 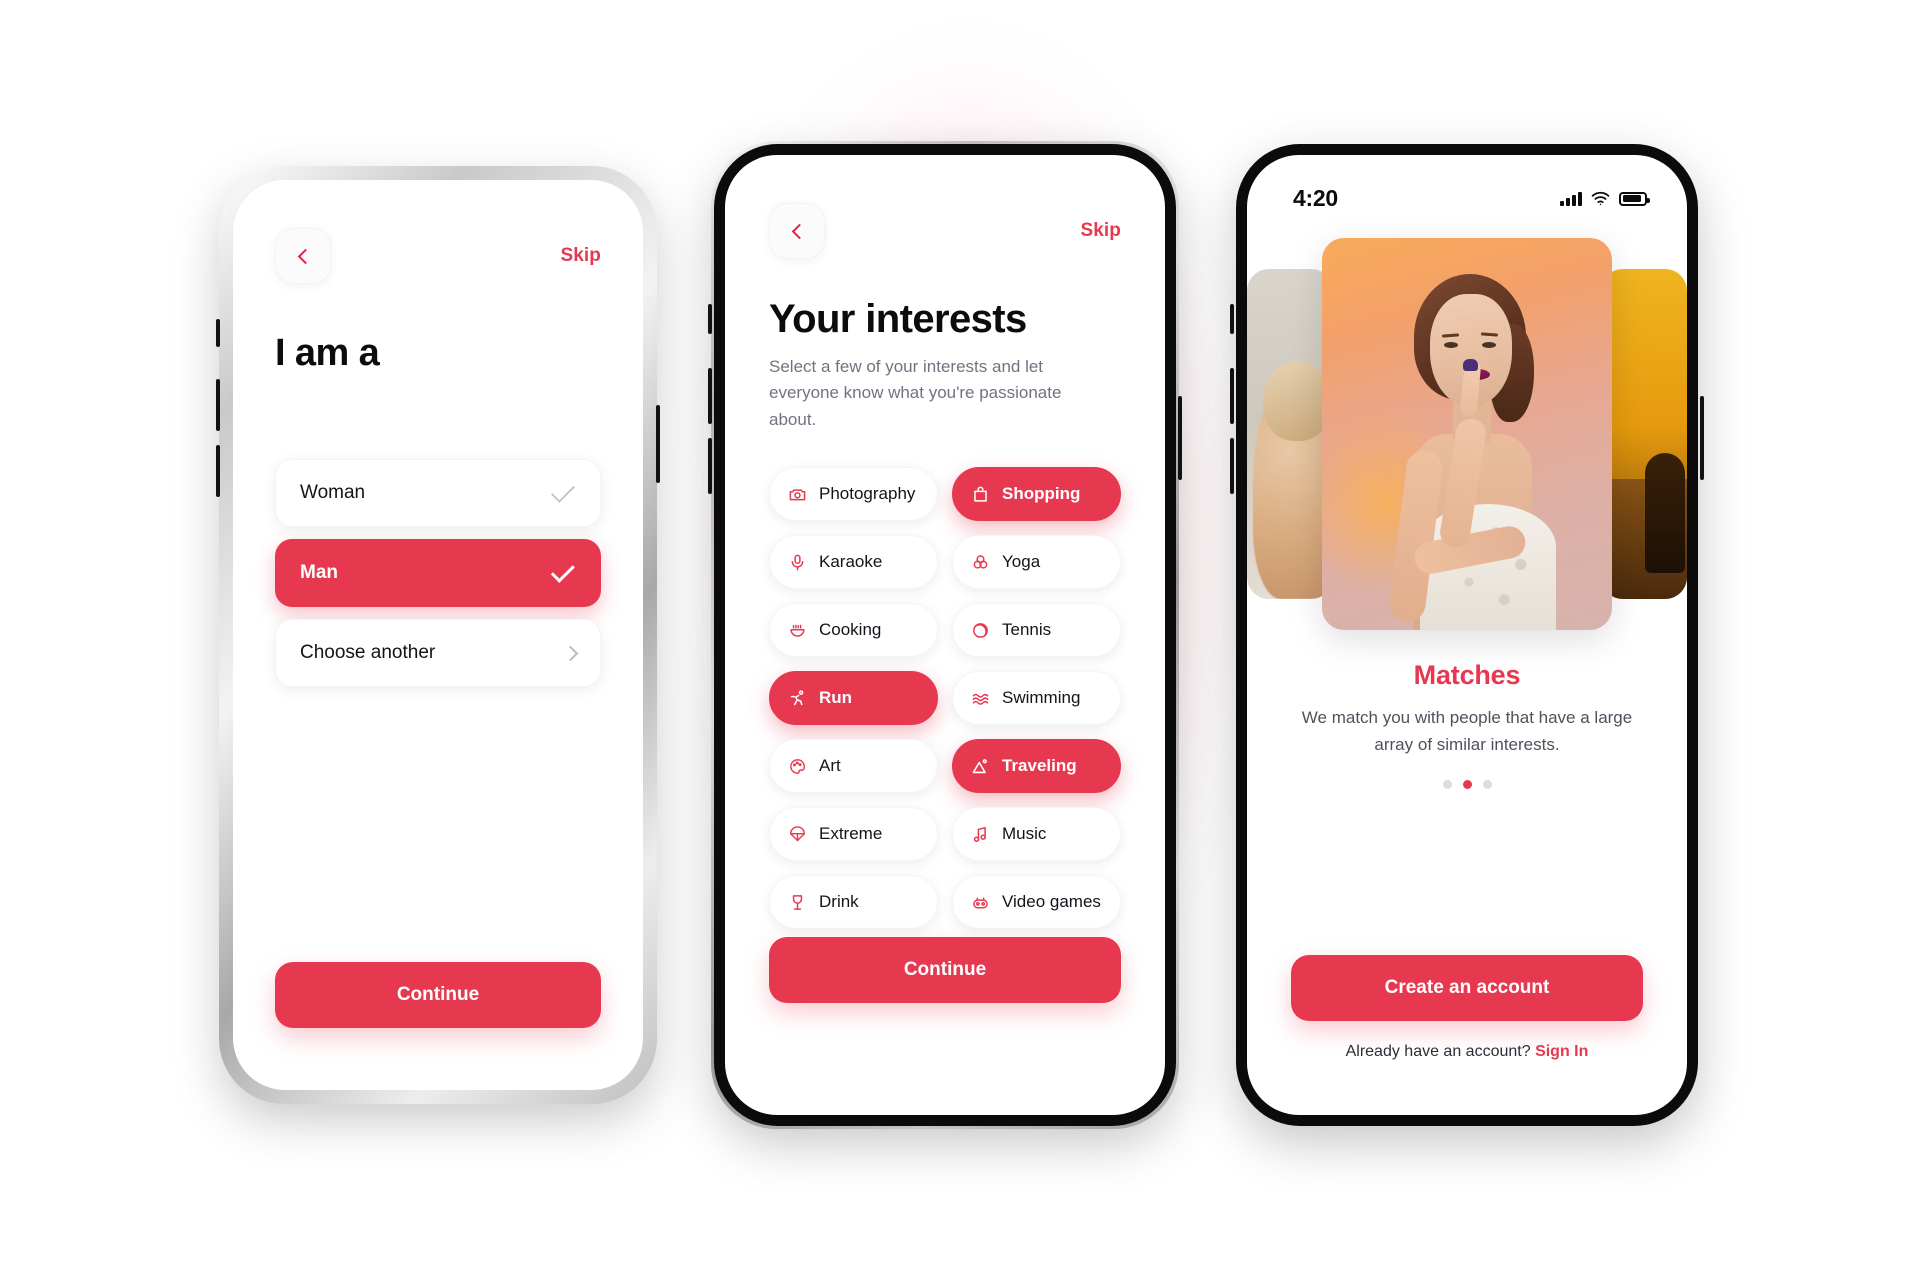 I want to click on phone2-mute-switch, so click(x=710, y=319).